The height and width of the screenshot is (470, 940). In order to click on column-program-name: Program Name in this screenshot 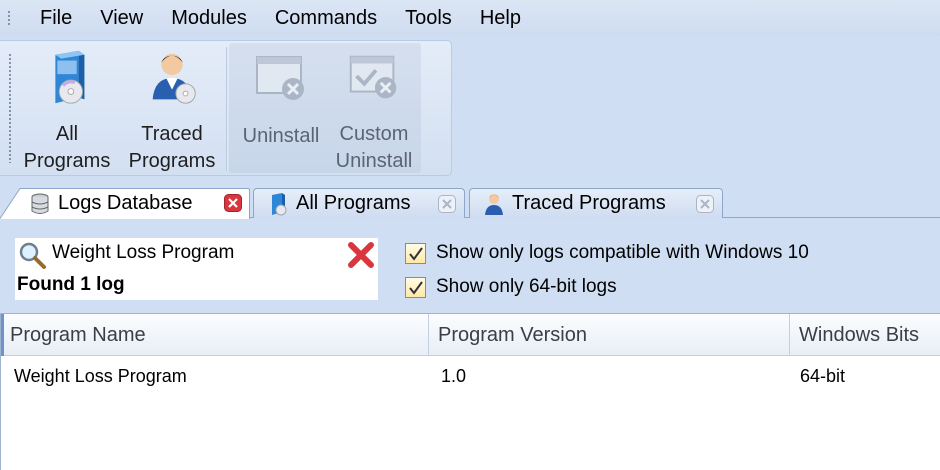, I will do `click(215, 335)`.